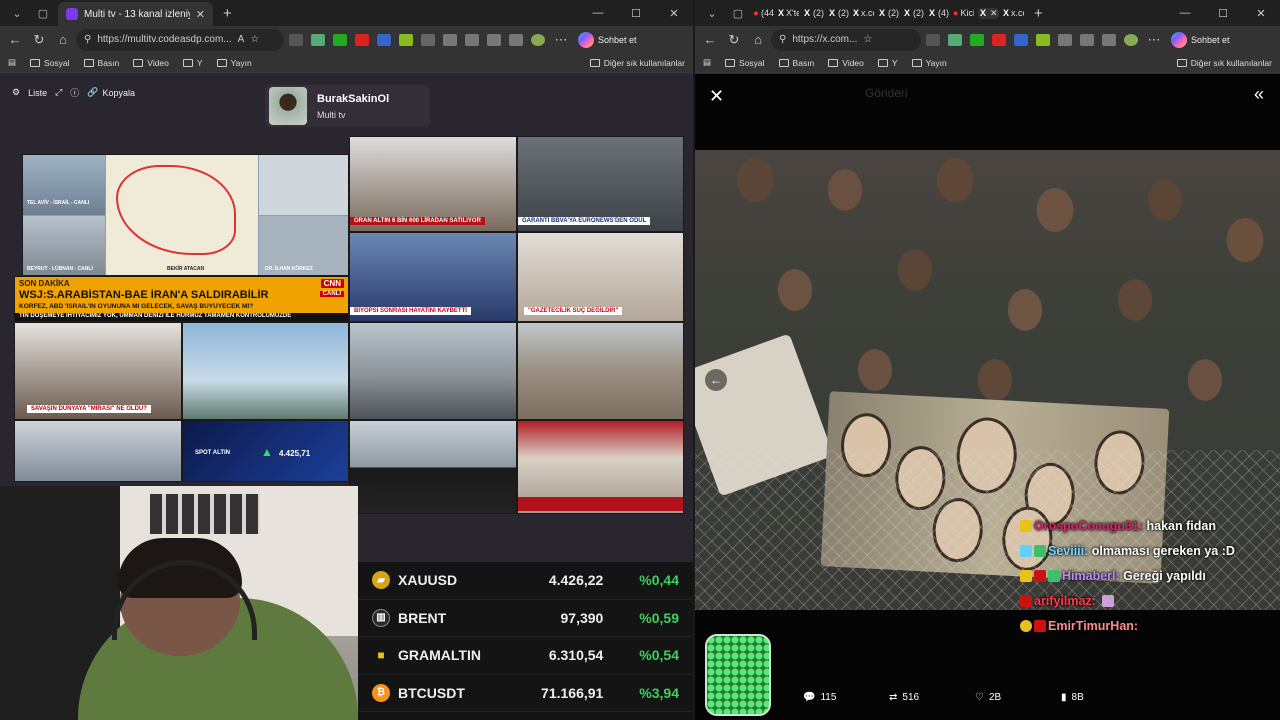  I want to click on reply-button: 💬 115, so click(846, 697).